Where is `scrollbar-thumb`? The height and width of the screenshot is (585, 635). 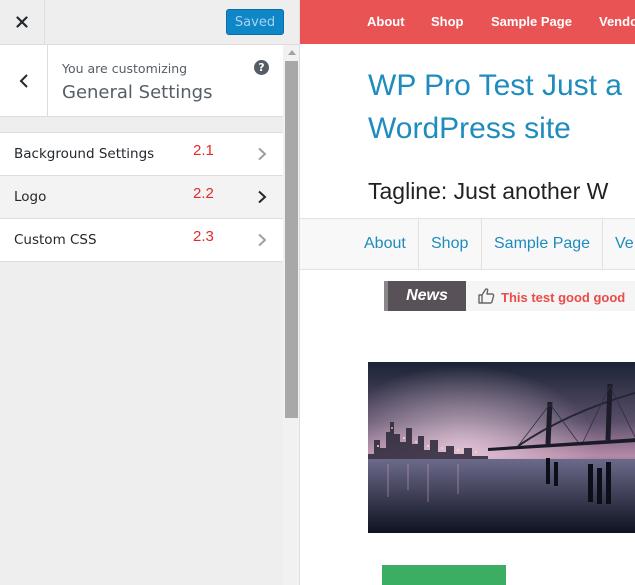
scrollbar-thumb is located at coordinates (291, 239).